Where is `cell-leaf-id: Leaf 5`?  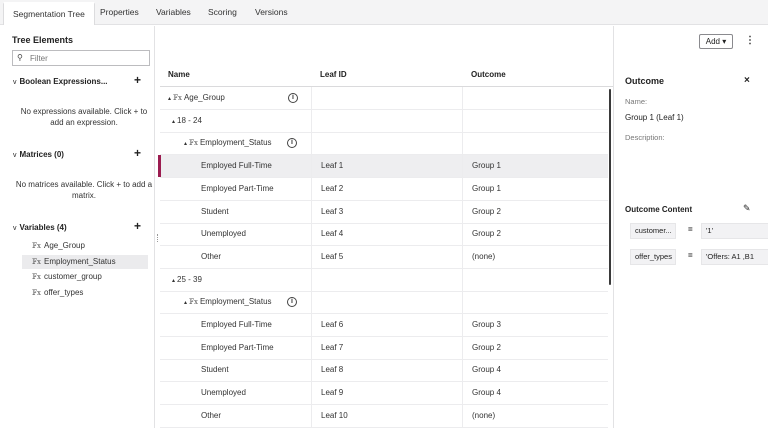 cell-leaf-id: Leaf 5 is located at coordinates (386, 256).